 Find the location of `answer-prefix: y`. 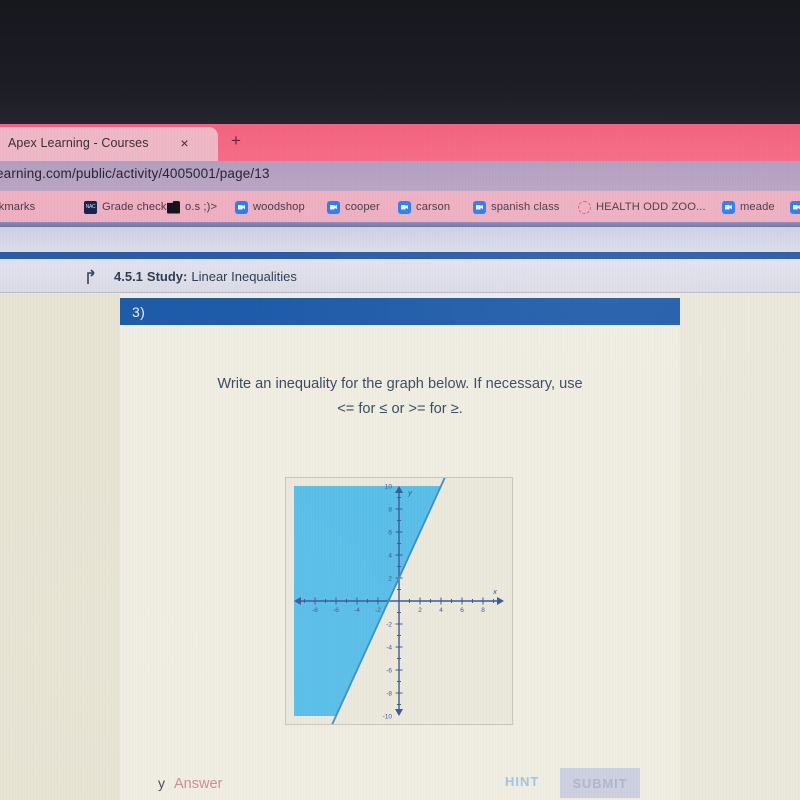

answer-prefix: y is located at coordinates (161, 783).